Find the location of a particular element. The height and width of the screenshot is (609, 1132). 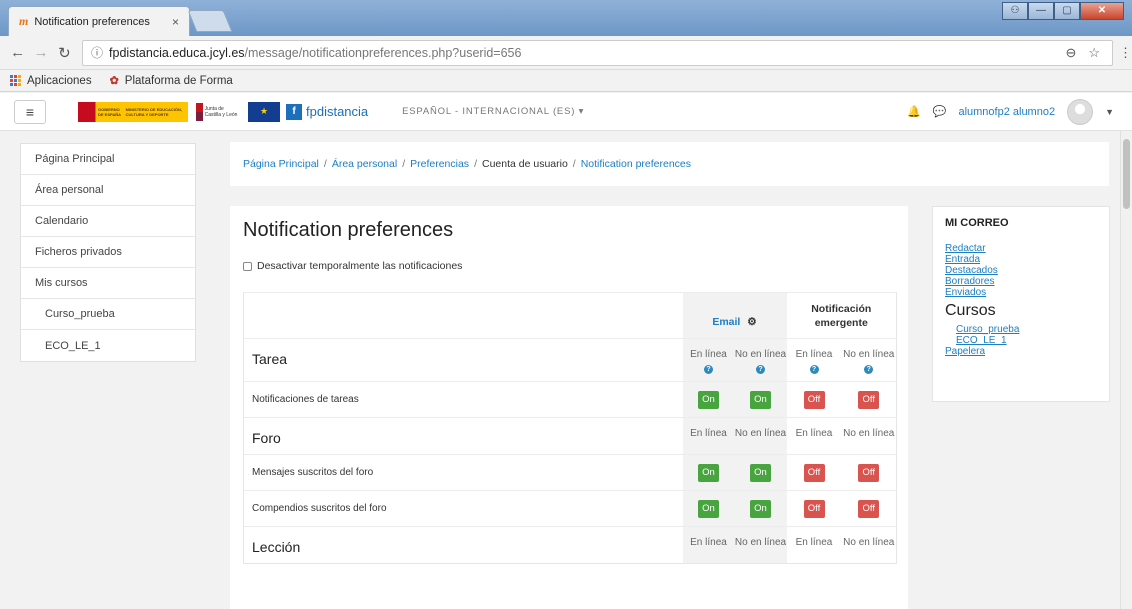

window-close-icon: ✕ is located at coordinates (1102, 11).